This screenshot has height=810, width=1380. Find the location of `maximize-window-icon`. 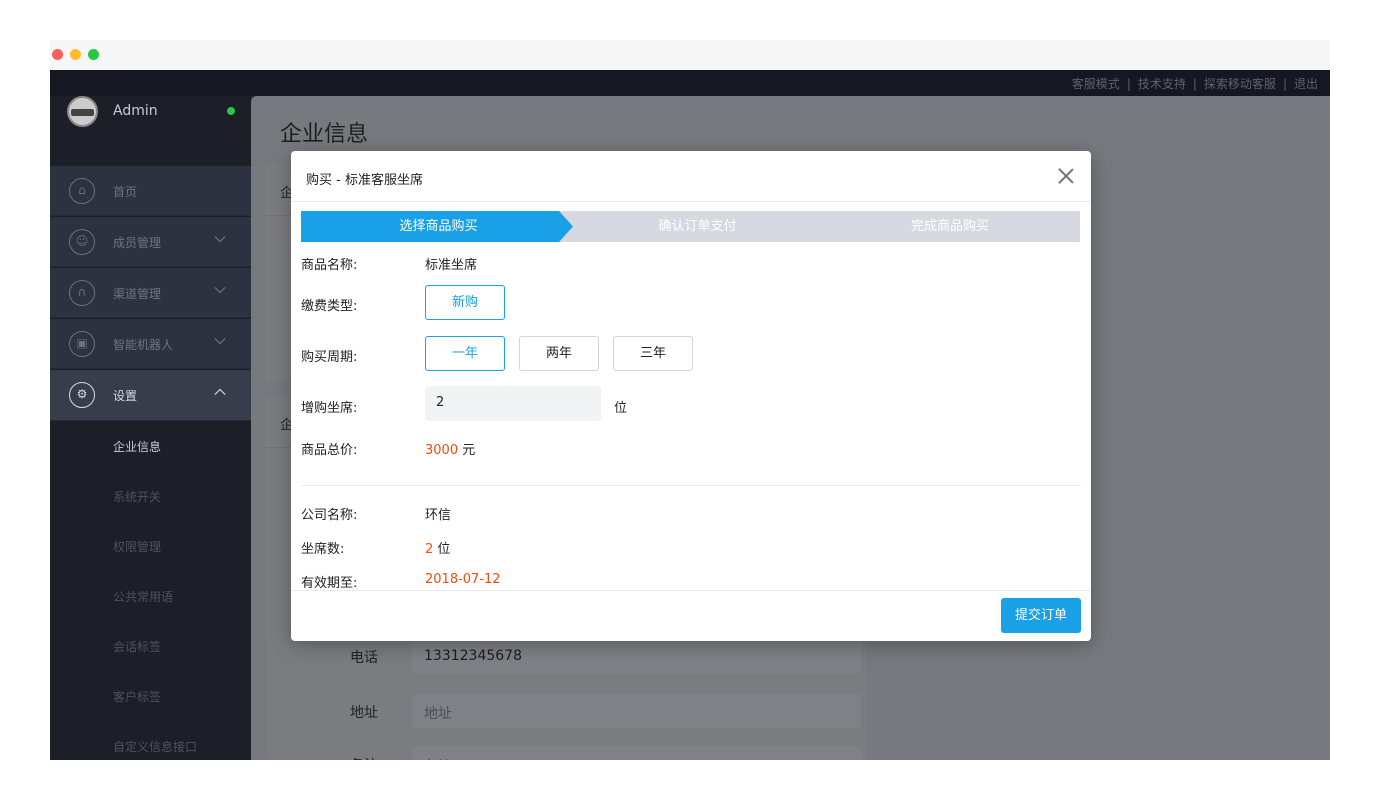

maximize-window-icon is located at coordinates (93, 54).